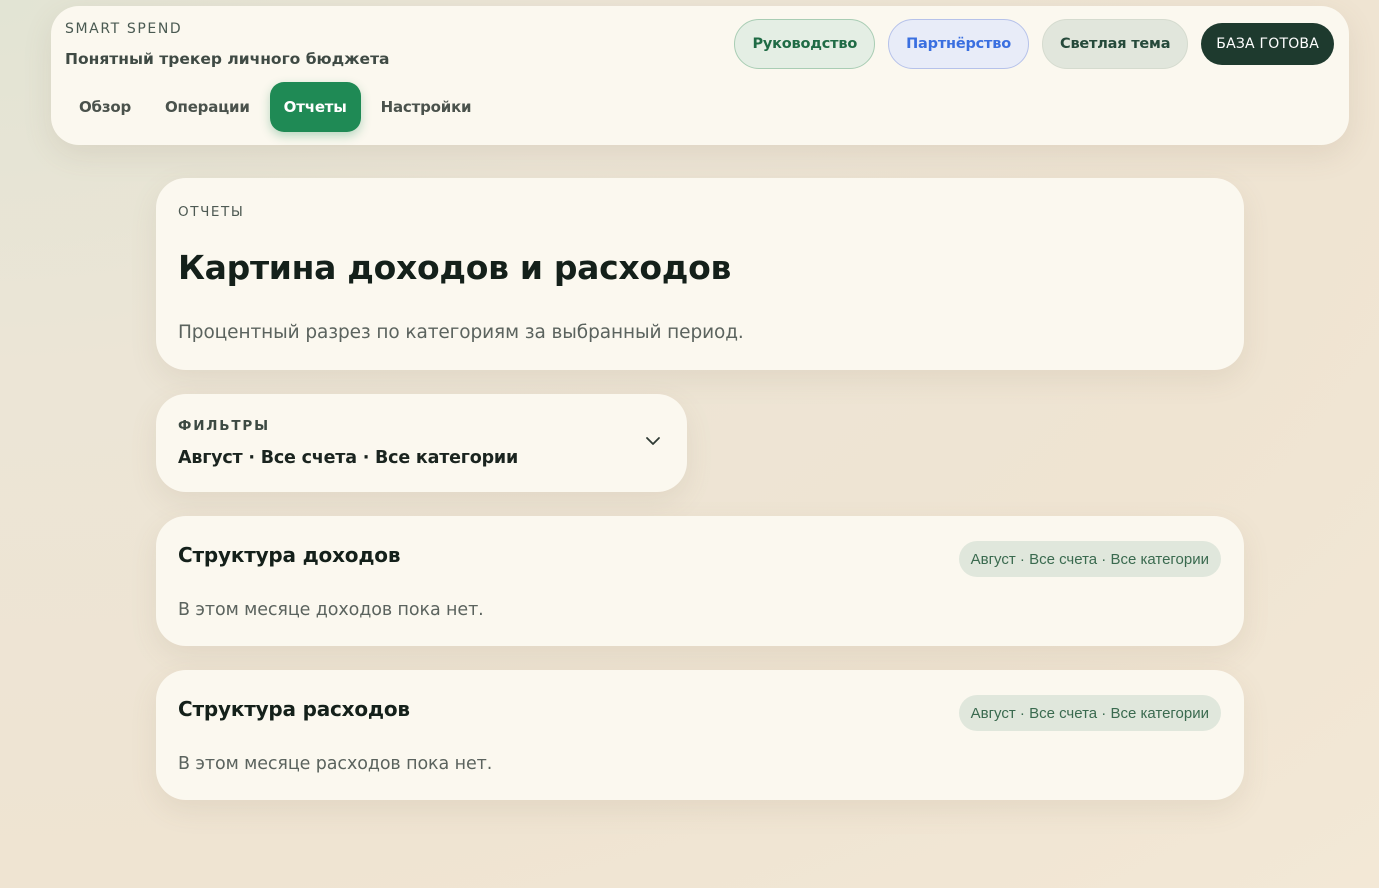 This screenshot has width=1379, height=888. What do you see at coordinates (958, 44) in the screenshot?
I see `partnership-button: Партнёрство` at bounding box center [958, 44].